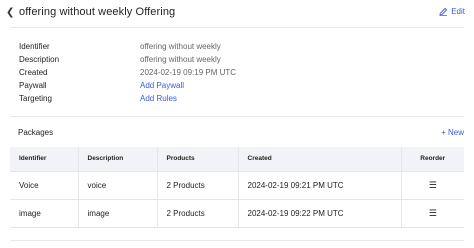 This screenshot has width=474, height=248. Describe the element at coordinates (237, 13) in the screenshot. I see `page-header: ❮ offering without weekly Offering Edit` at that location.